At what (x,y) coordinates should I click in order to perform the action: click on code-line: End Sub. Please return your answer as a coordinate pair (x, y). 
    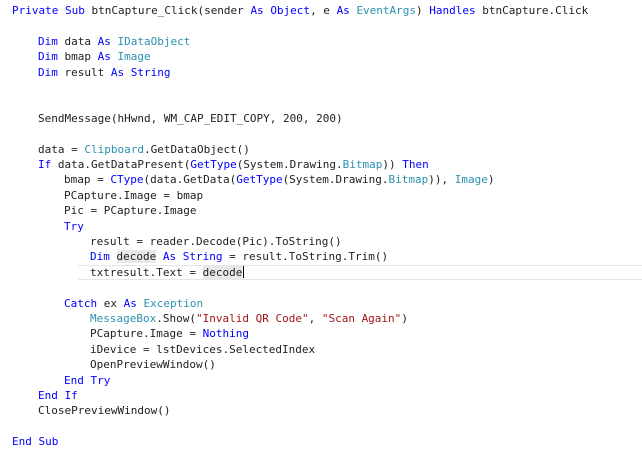
    Looking at the image, I should click on (35, 441).